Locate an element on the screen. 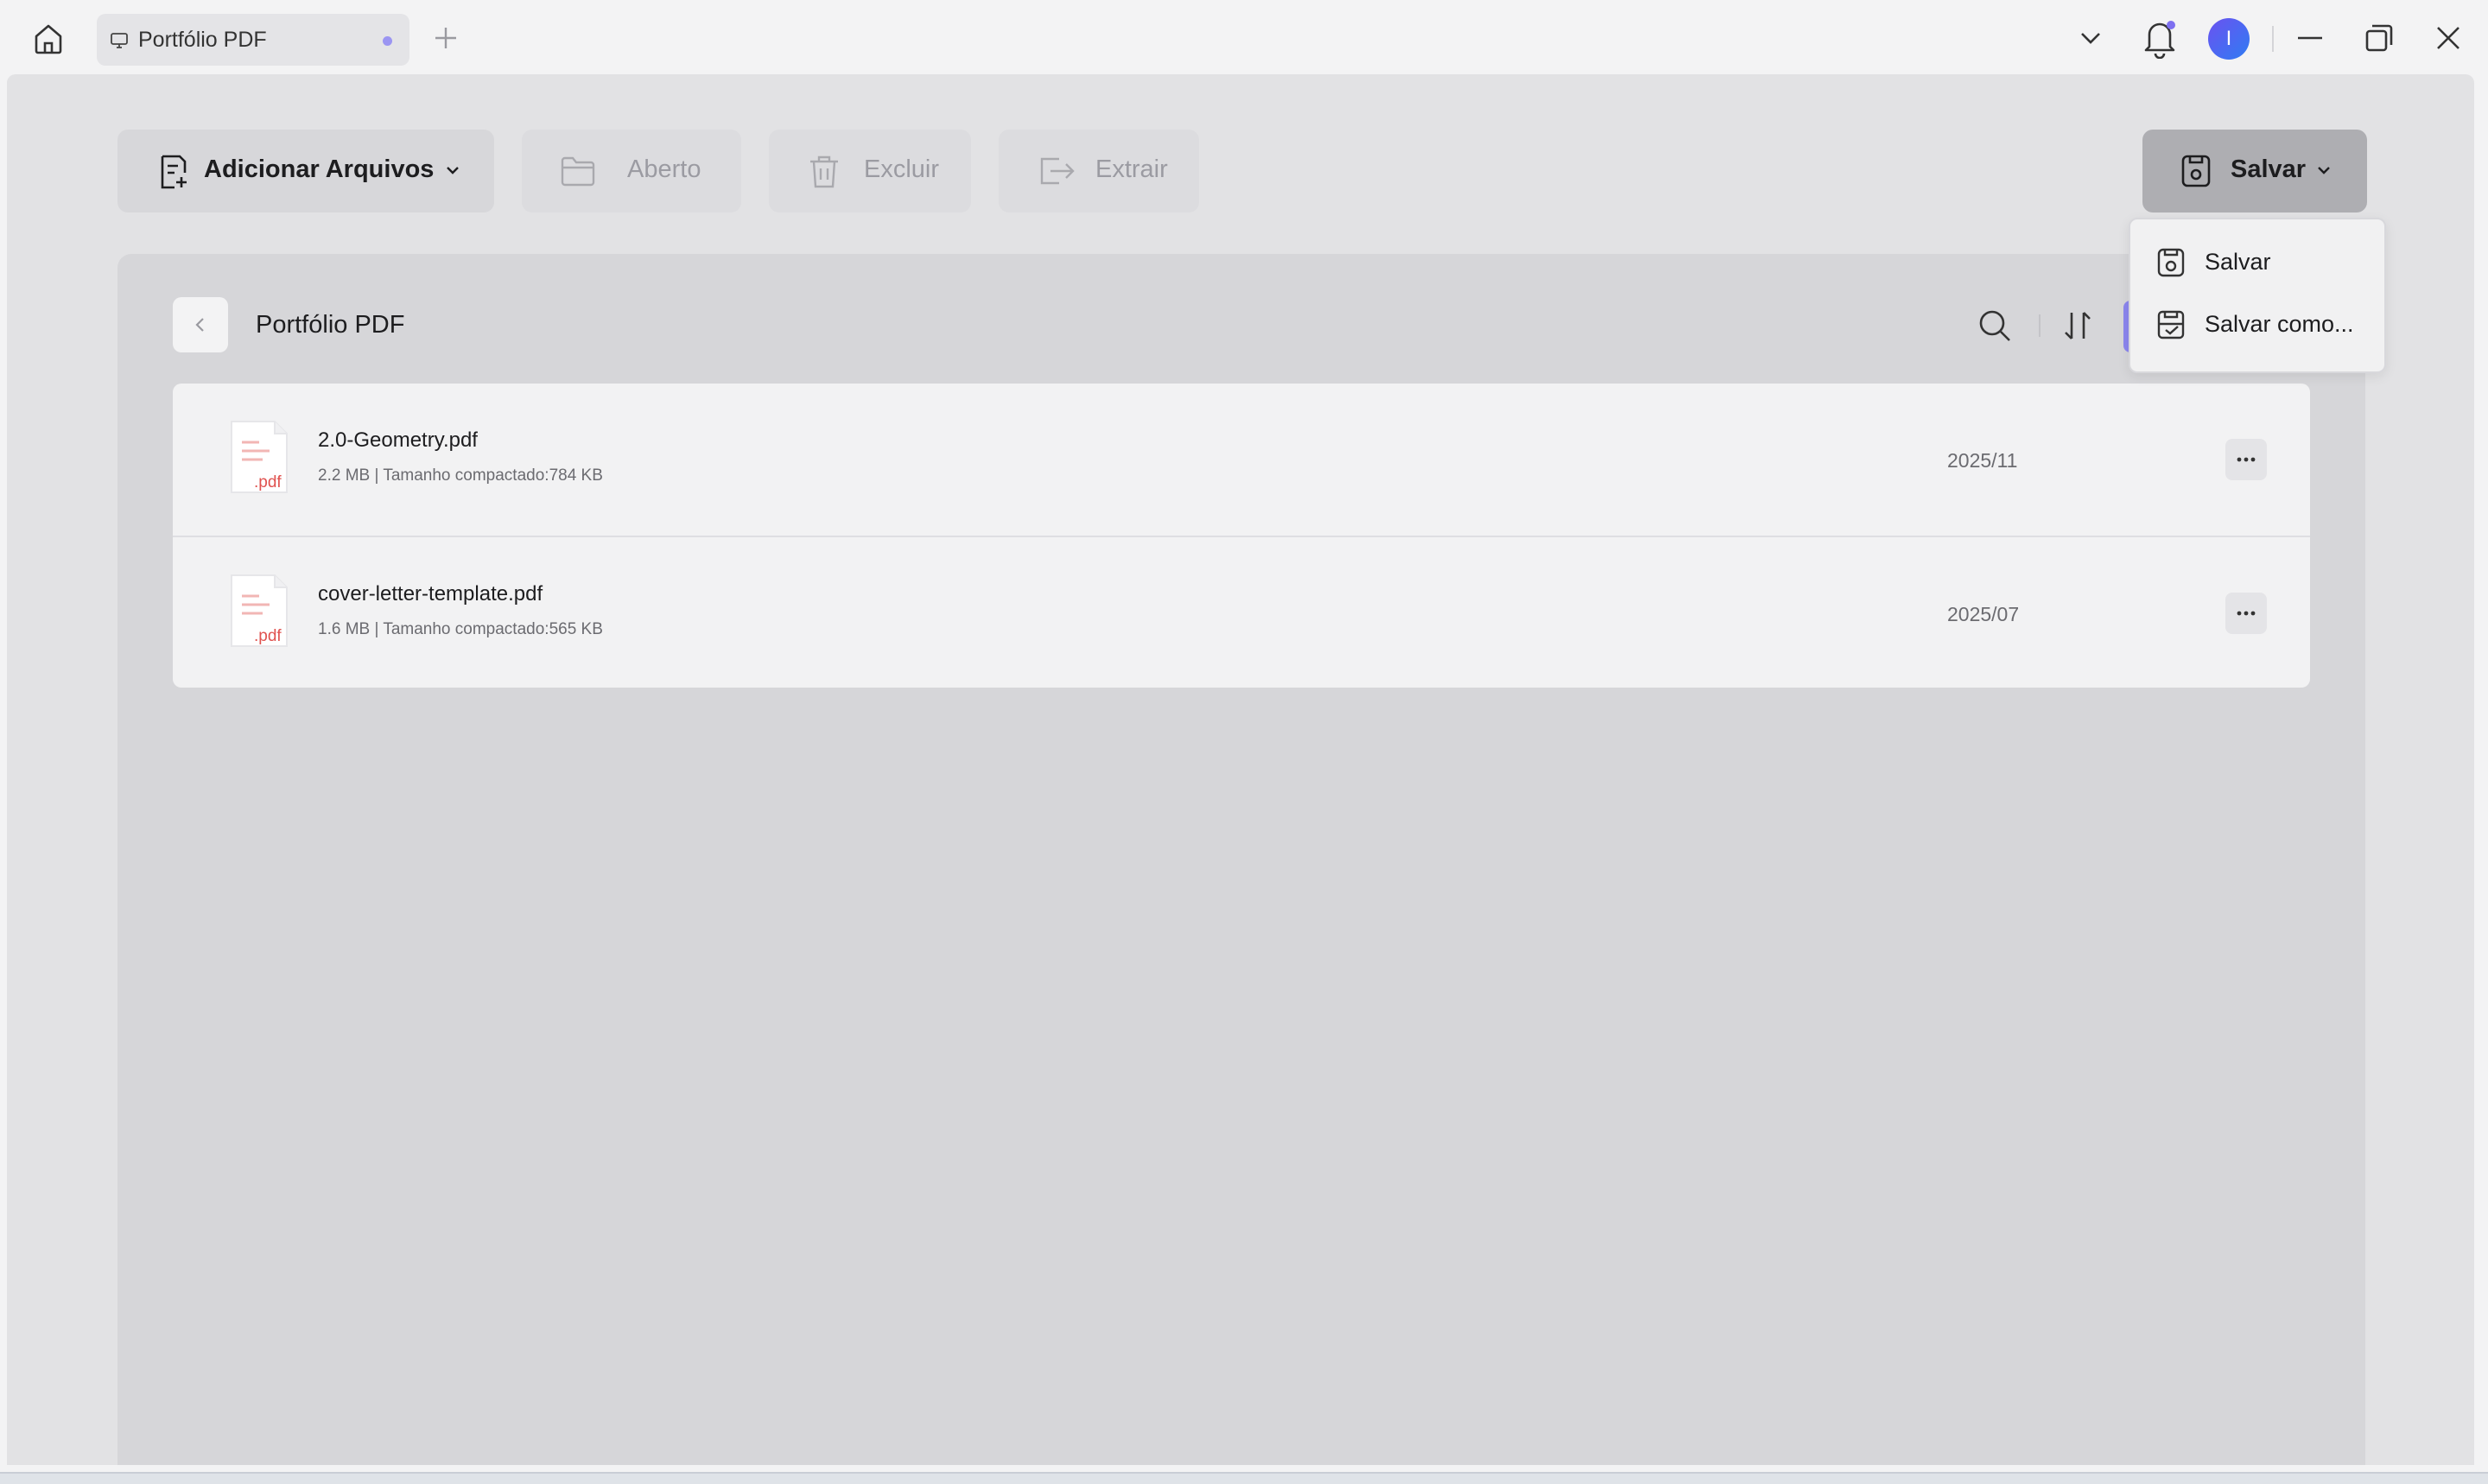 The image size is (2488, 1484). menu-item-label: Salvar is located at coordinates (2238, 262).